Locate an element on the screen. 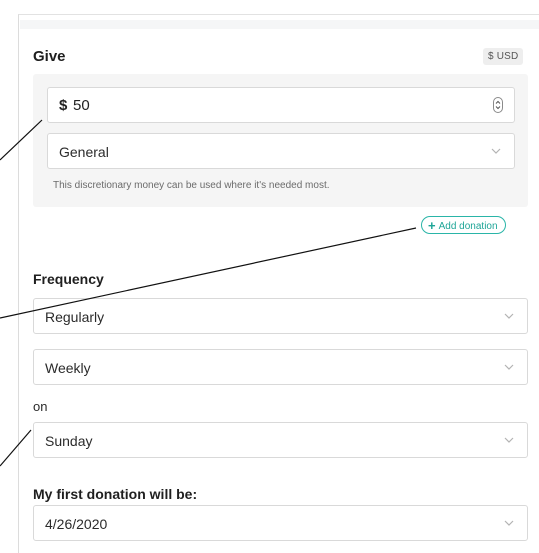  currency-badge: $ USD is located at coordinates (503, 56).